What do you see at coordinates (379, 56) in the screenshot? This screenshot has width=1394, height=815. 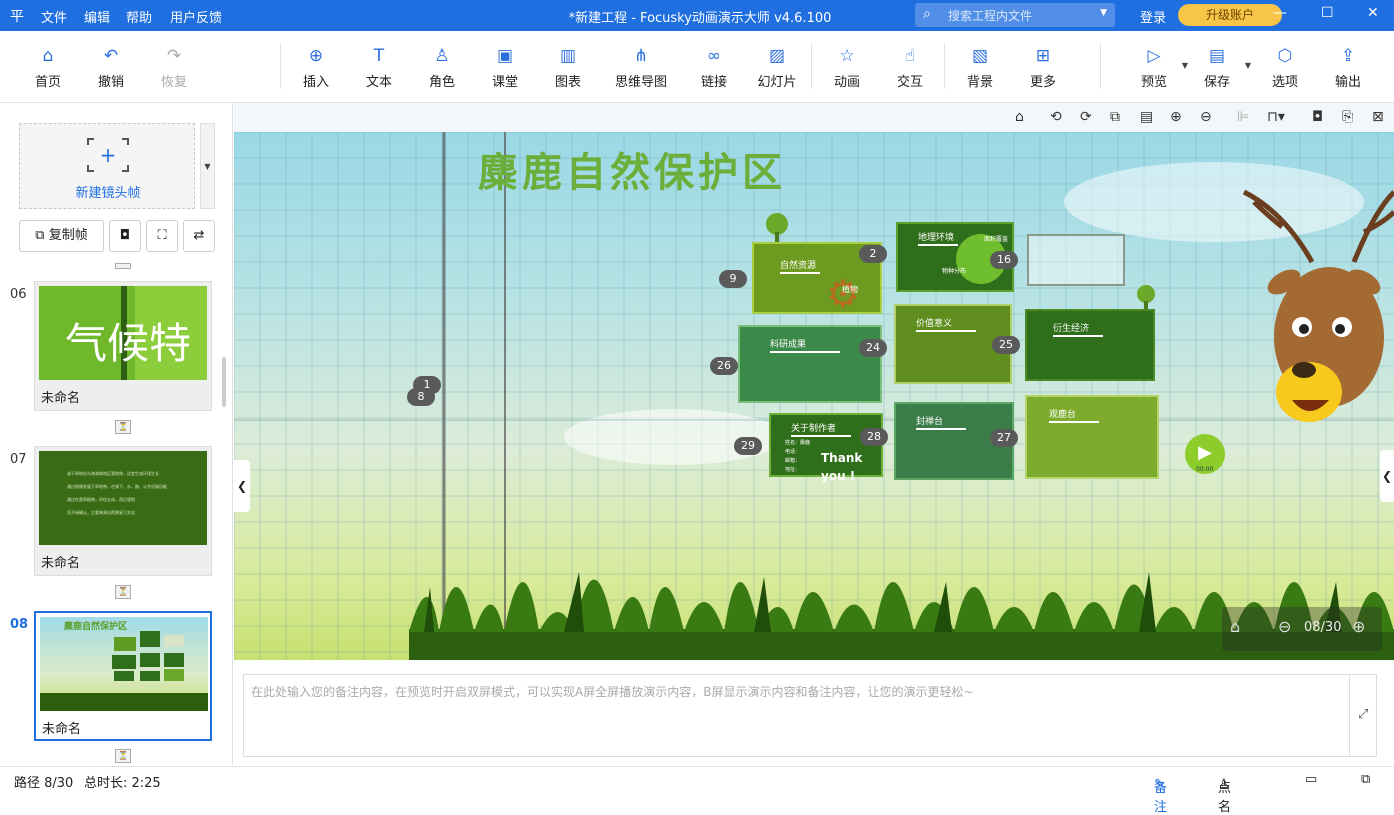 I see `text-icon: T` at bounding box center [379, 56].